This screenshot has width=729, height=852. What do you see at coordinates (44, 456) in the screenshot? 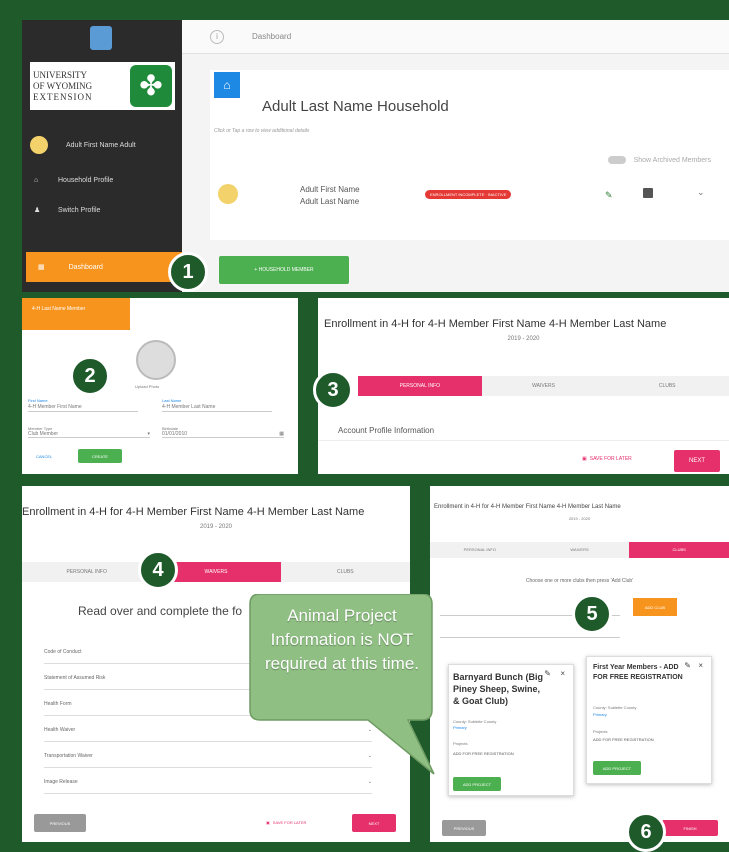
I see `cancel-button: CANCEL` at bounding box center [44, 456].